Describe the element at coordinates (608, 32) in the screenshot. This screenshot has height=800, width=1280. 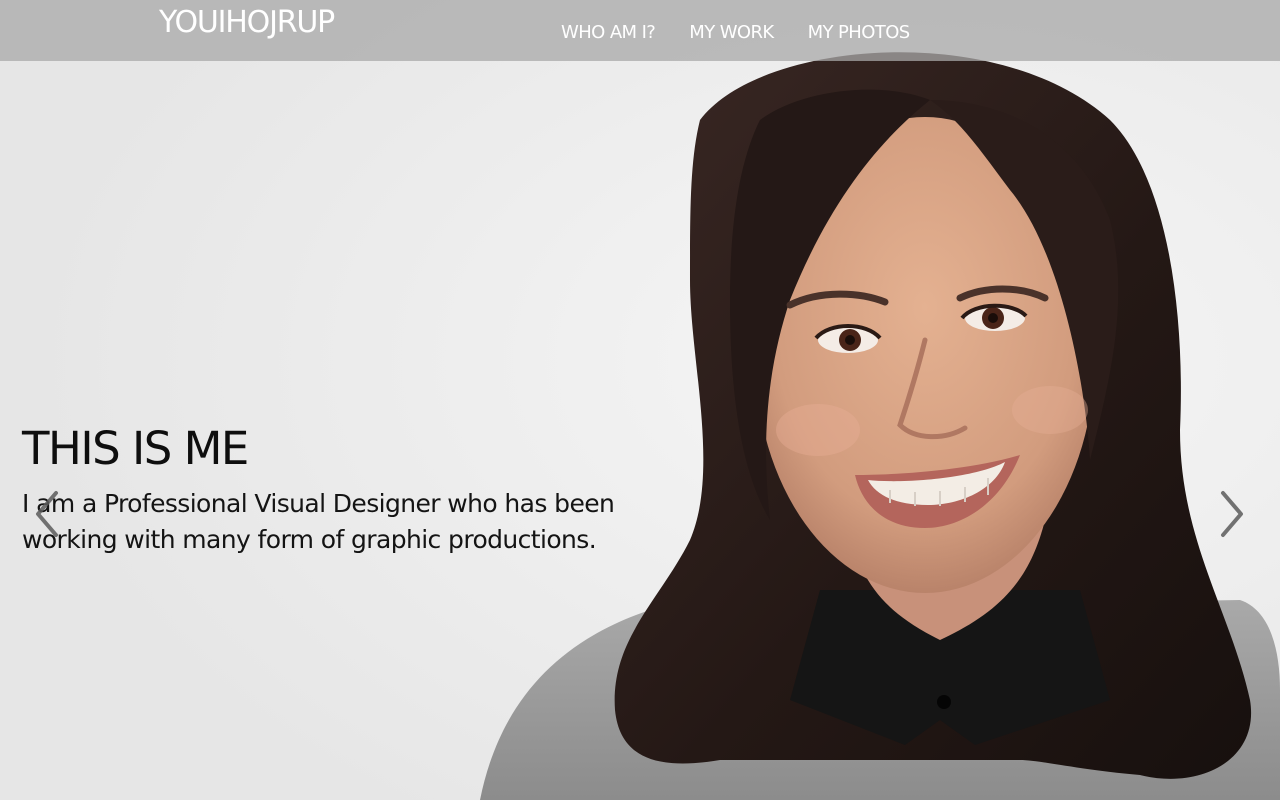
I see `nav-link-who-am-i: WHO AM I?` at that location.